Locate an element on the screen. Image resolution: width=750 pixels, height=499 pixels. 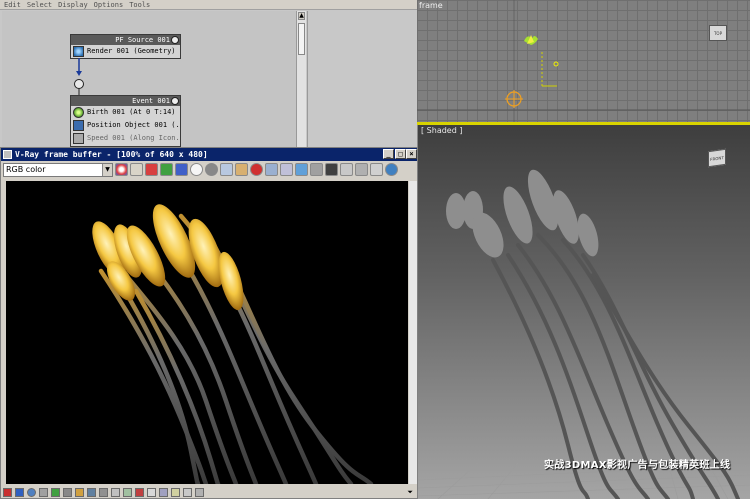
history-button is located at coordinates (331, 169).